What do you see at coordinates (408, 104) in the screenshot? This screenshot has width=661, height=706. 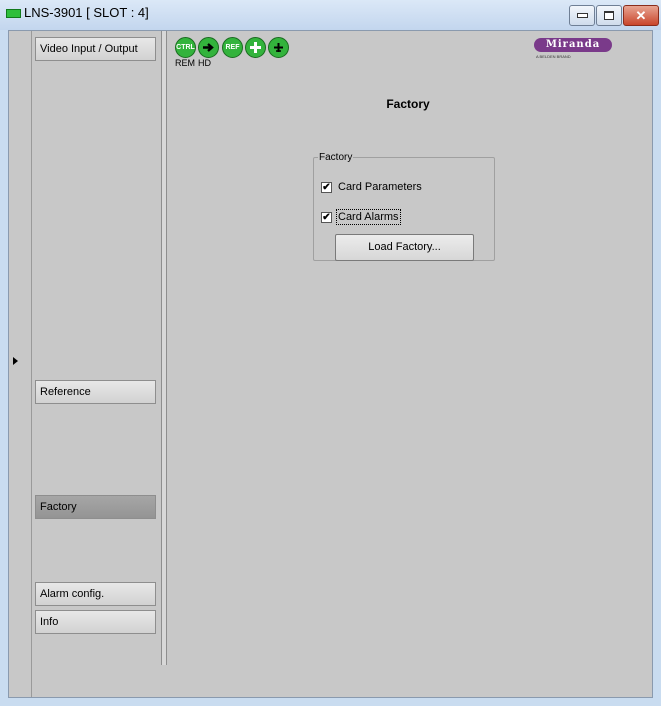 I see `page-title: Factory` at bounding box center [408, 104].